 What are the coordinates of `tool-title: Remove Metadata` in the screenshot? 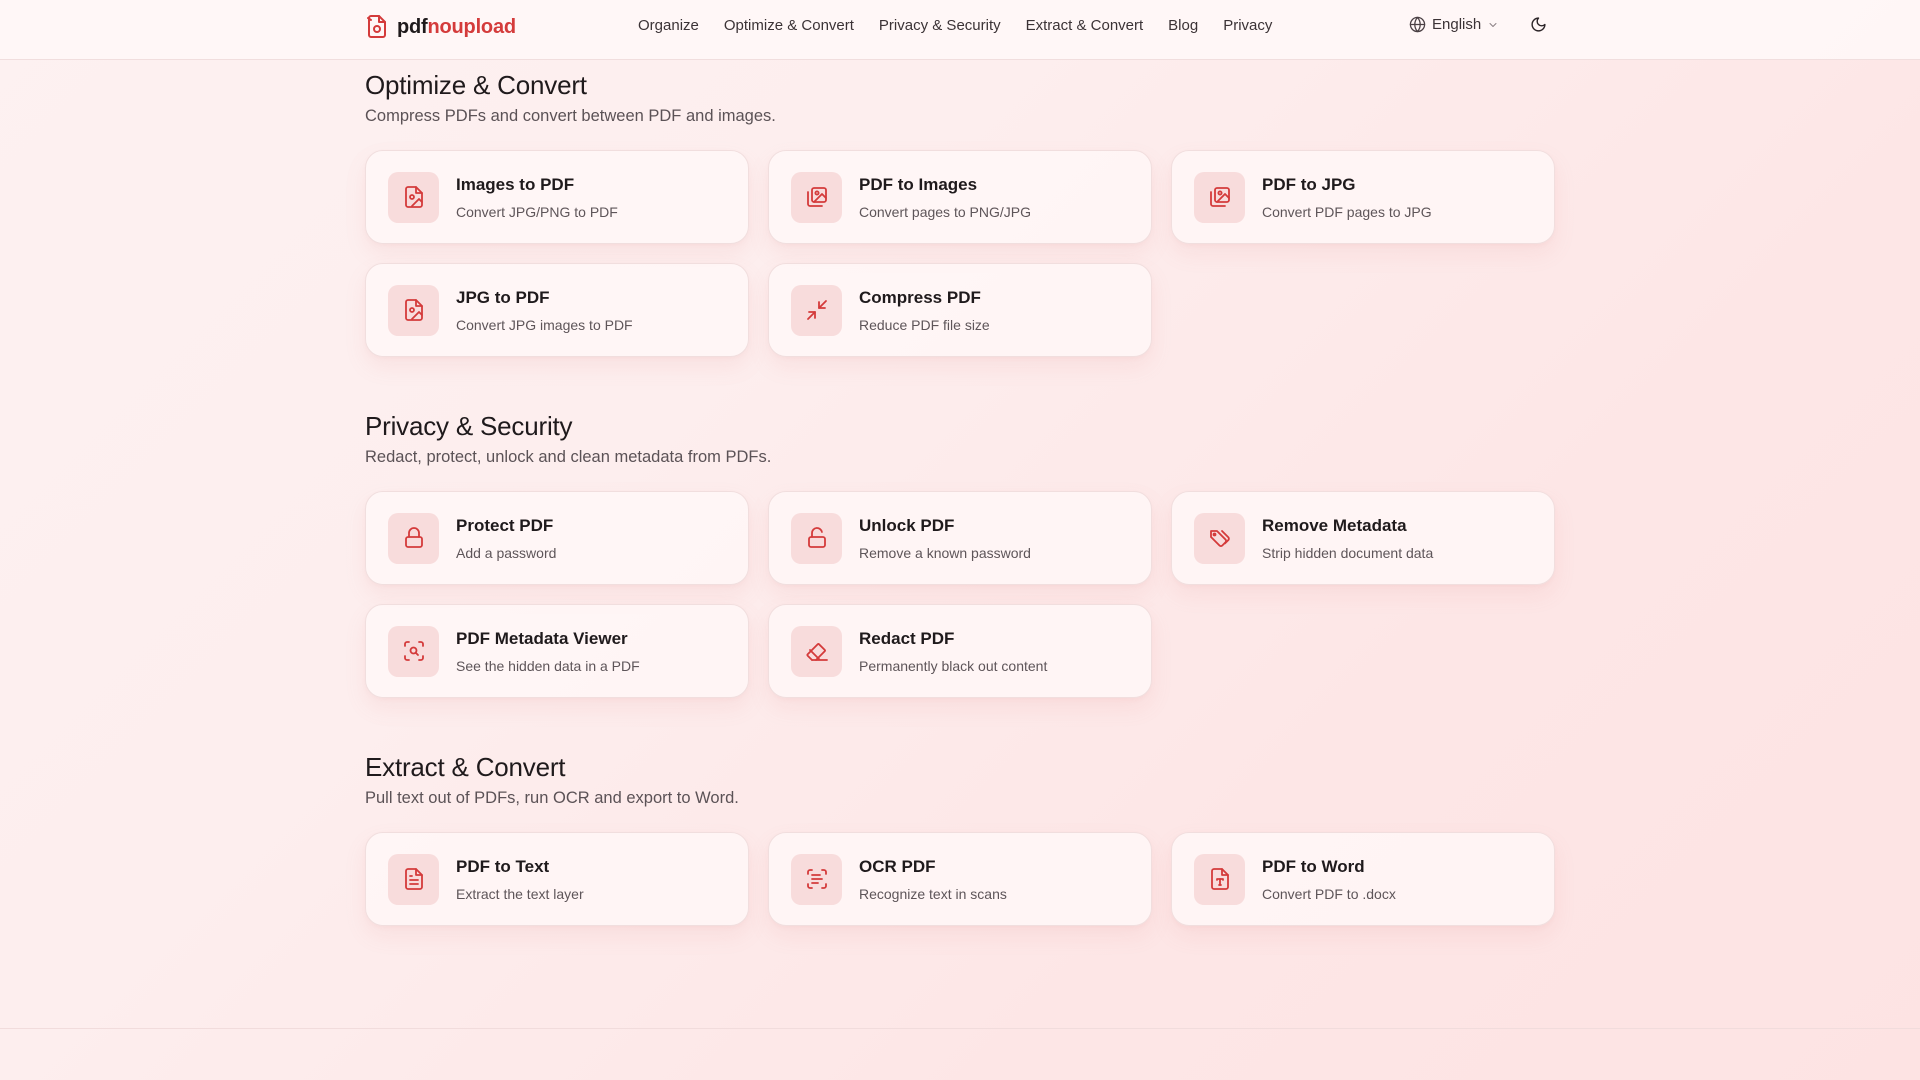 It's located at (1334, 525).